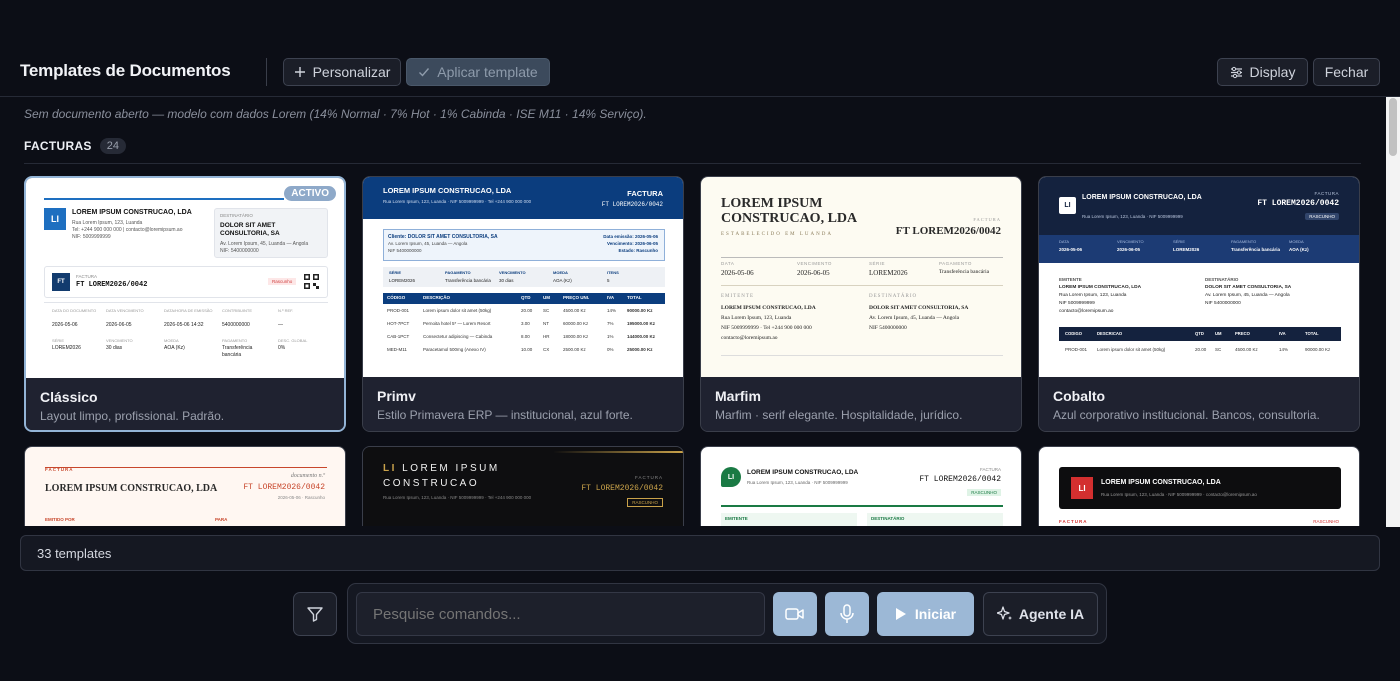  Describe the element at coordinates (125, 70) in the screenshot. I see `page-title: Templates de Documentos` at that location.